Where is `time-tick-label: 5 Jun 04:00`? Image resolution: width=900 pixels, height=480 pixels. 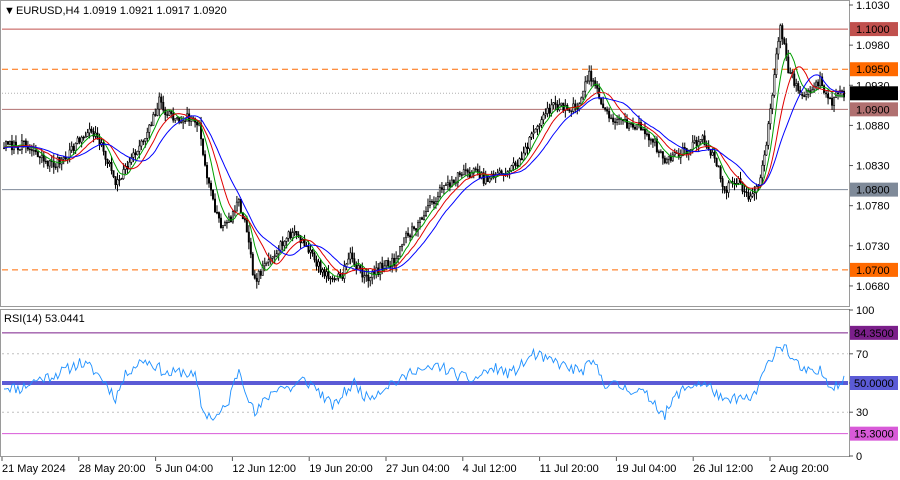
time-tick-label: 5 Jun 04:00 is located at coordinates (185, 469).